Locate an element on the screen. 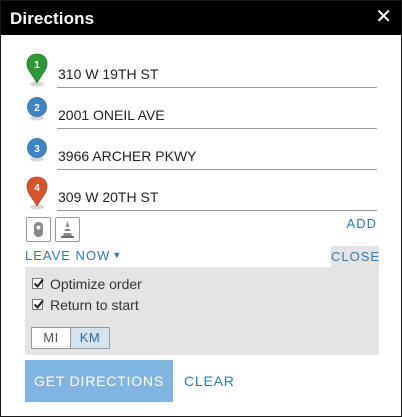  close-options-tab: CLOSE is located at coordinates (355, 256).